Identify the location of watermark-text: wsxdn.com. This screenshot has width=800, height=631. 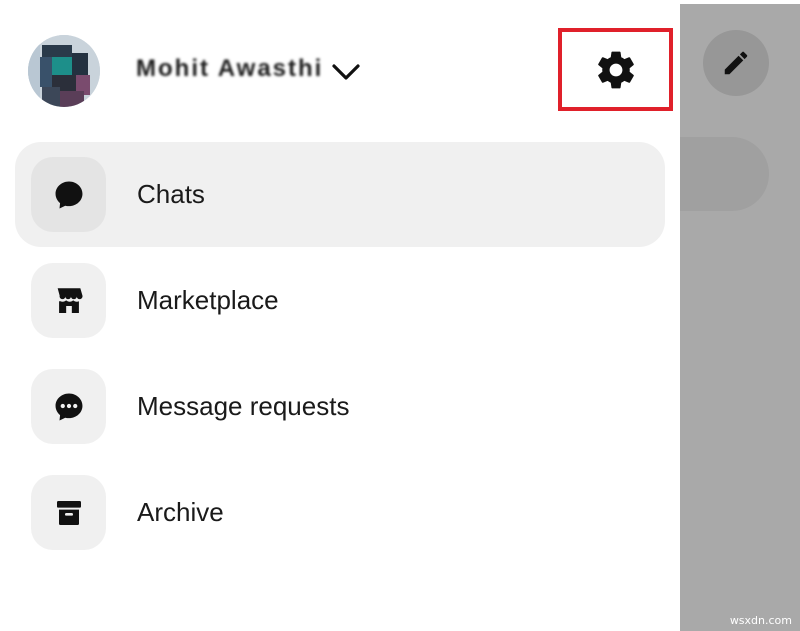
(760, 620).